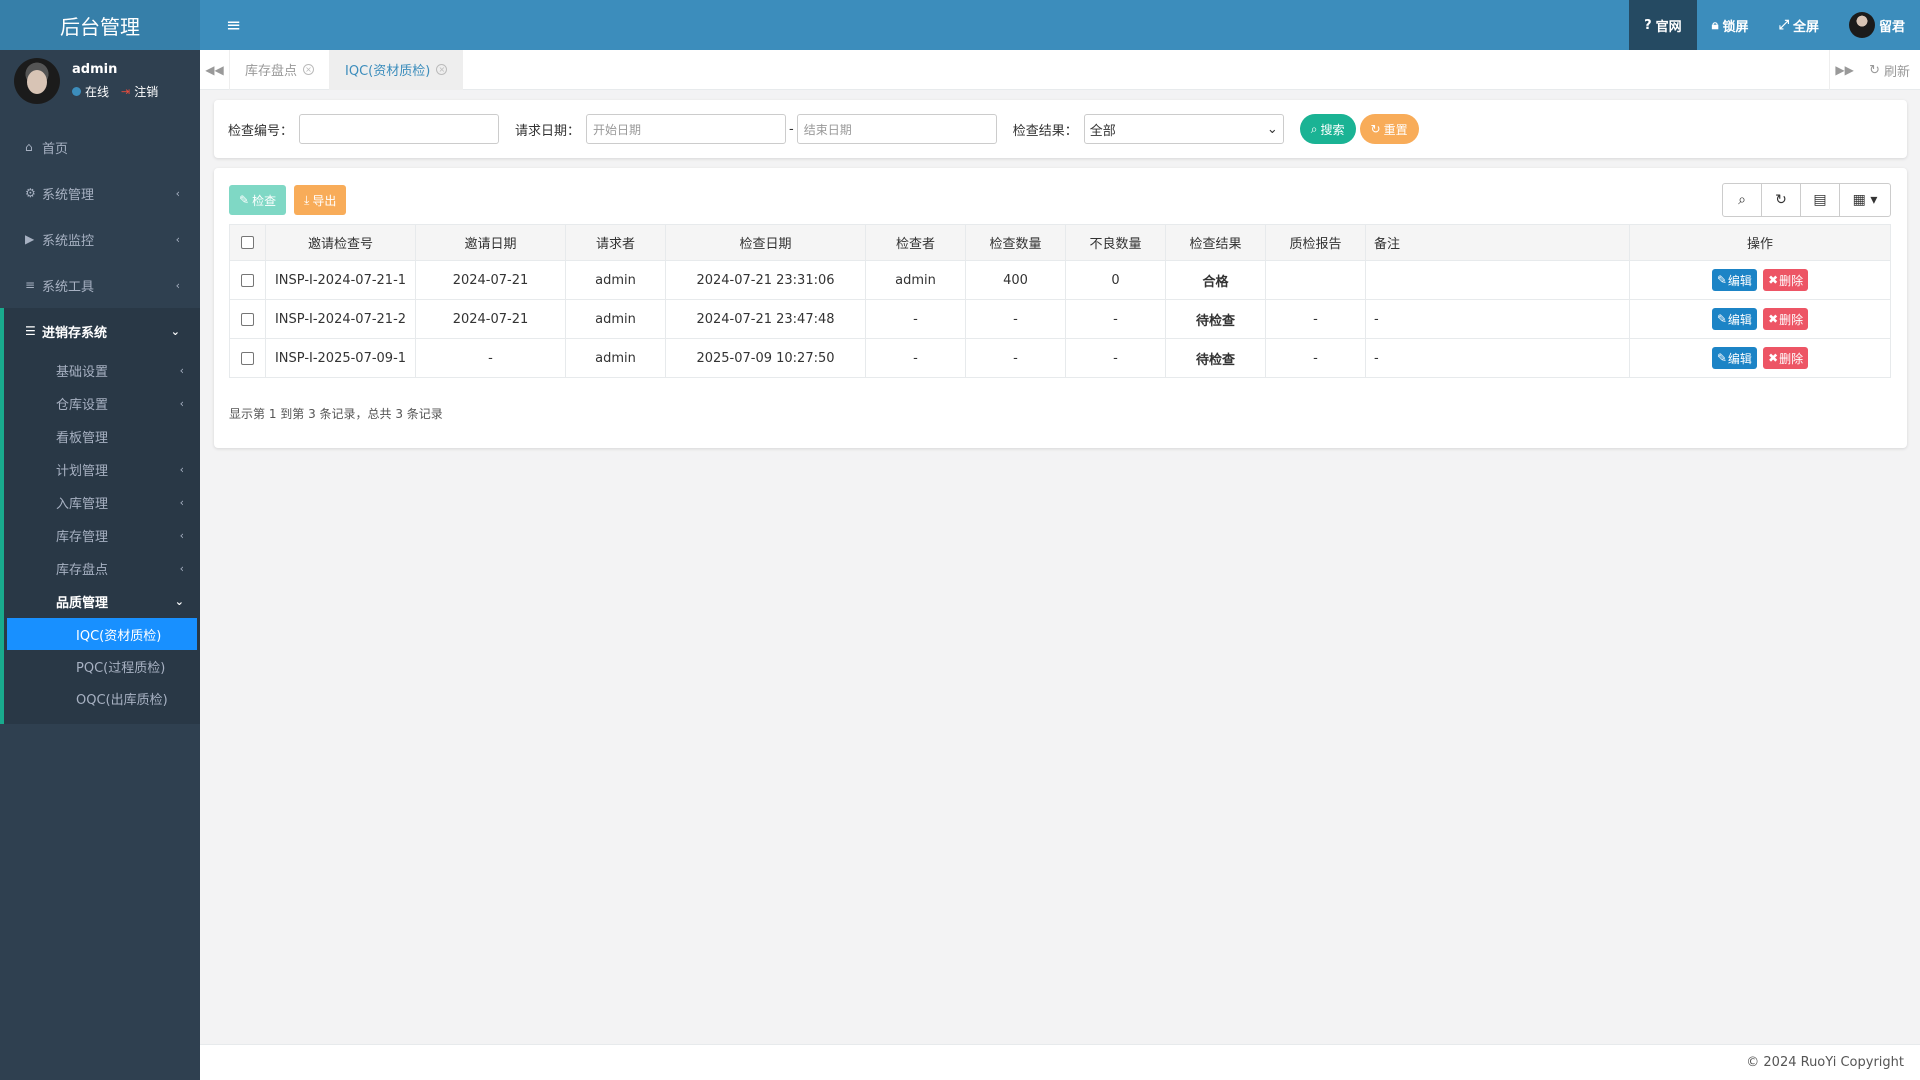 The height and width of the screenshot is (1080, 1920). Describe the element at coordinates (1663, 25) in the screenshot. I see `website-link: ? 官网` at that location.